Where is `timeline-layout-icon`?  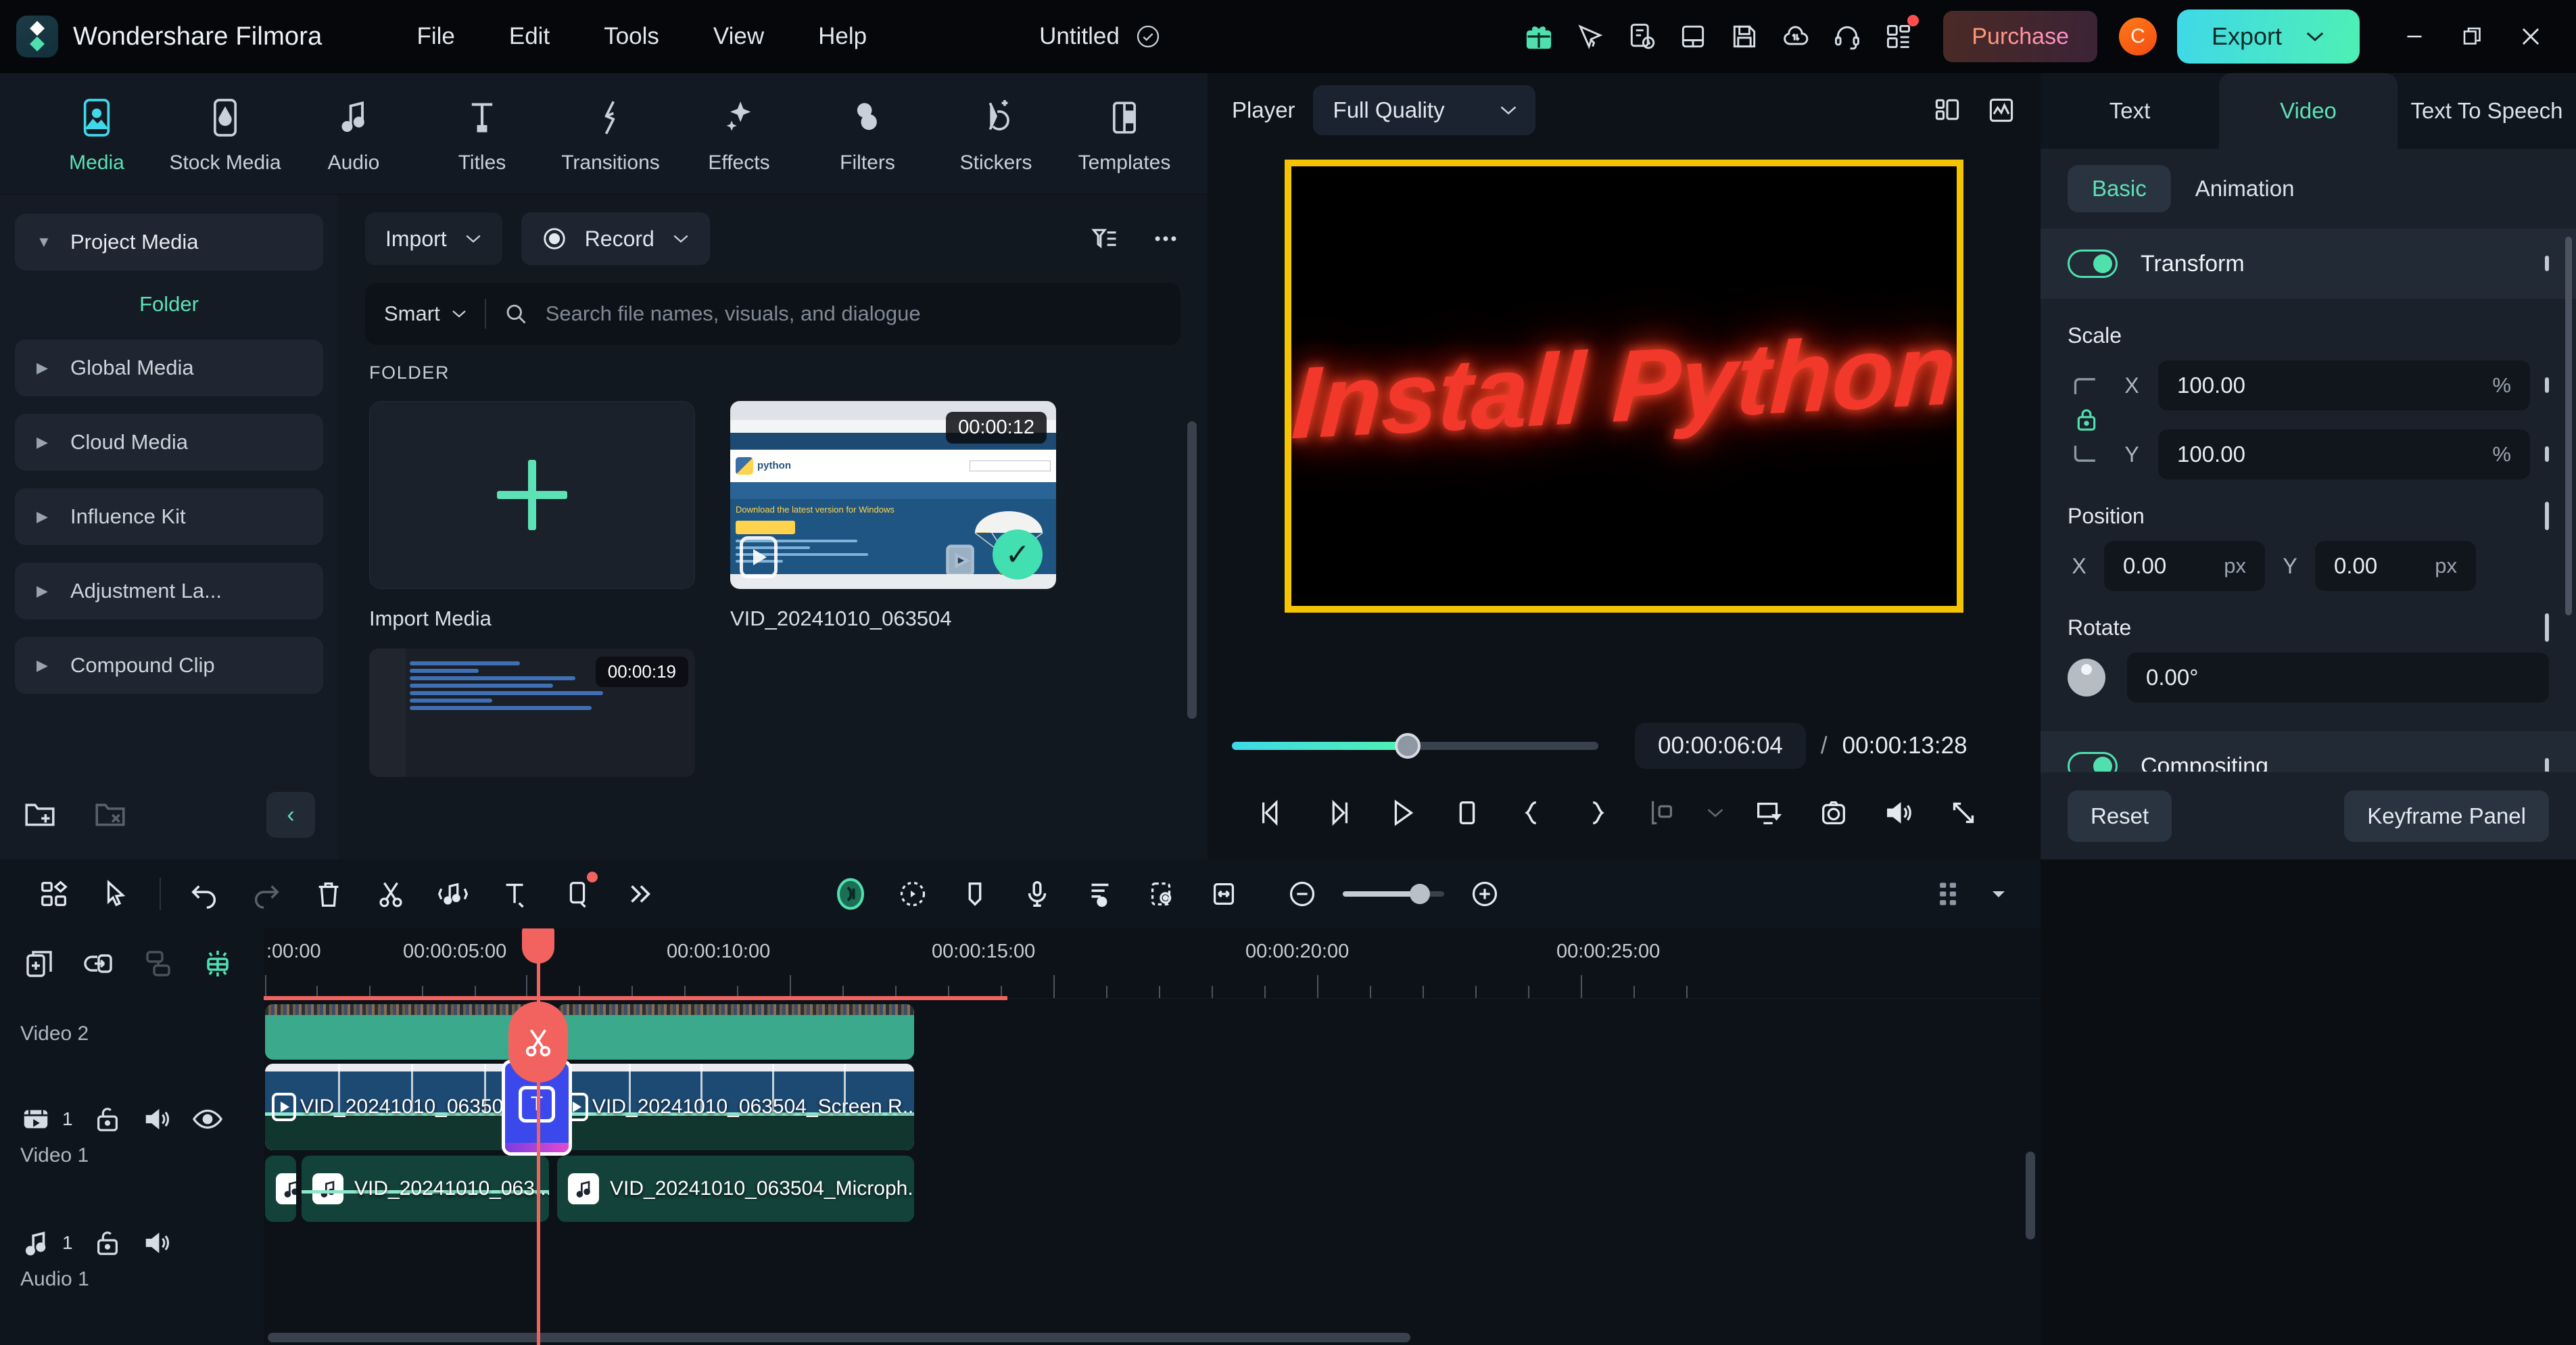
timeline-layout-icon is located at coordinates (1948, 894).